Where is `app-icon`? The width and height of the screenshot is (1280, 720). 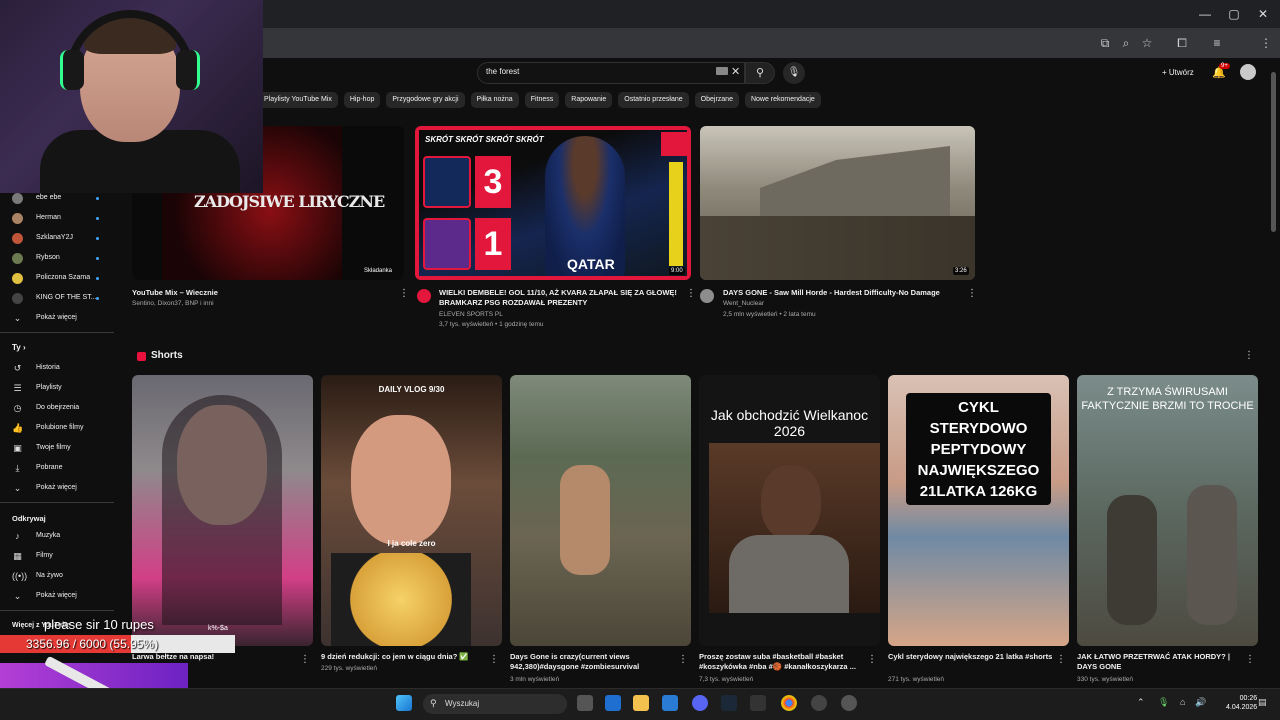 app-icon is located at coordinates (849, 703).